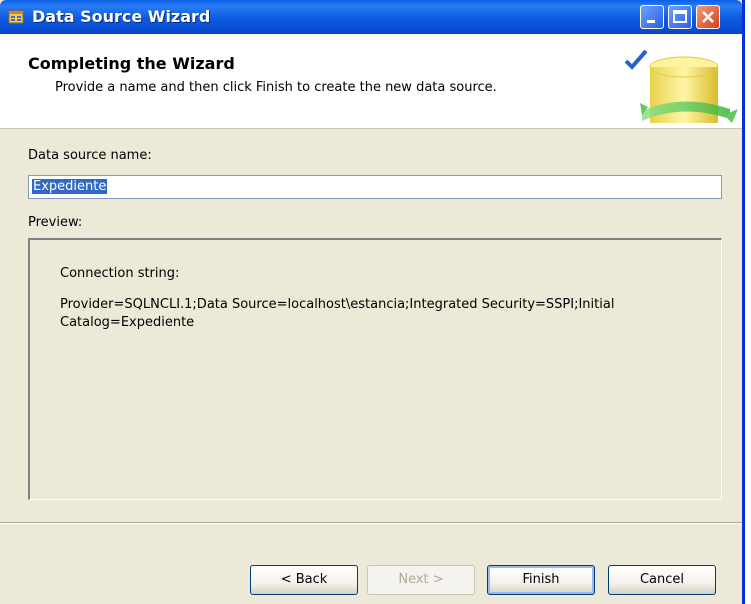  Describe the element at coordinates (371, 523) in the screenshot. I see `footer-separator` at that location.